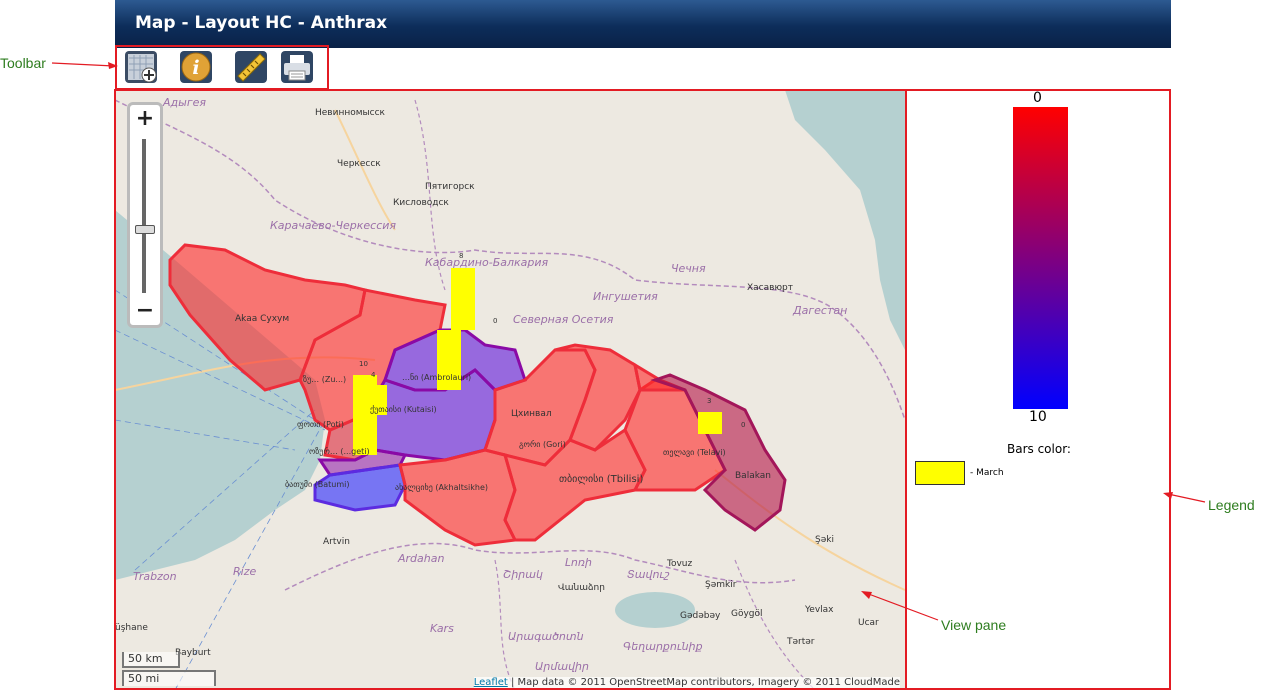 The height and width of the screenshot is (690, 1274). I want to click on toolbar-annotation-arrow, so click(84, 65).